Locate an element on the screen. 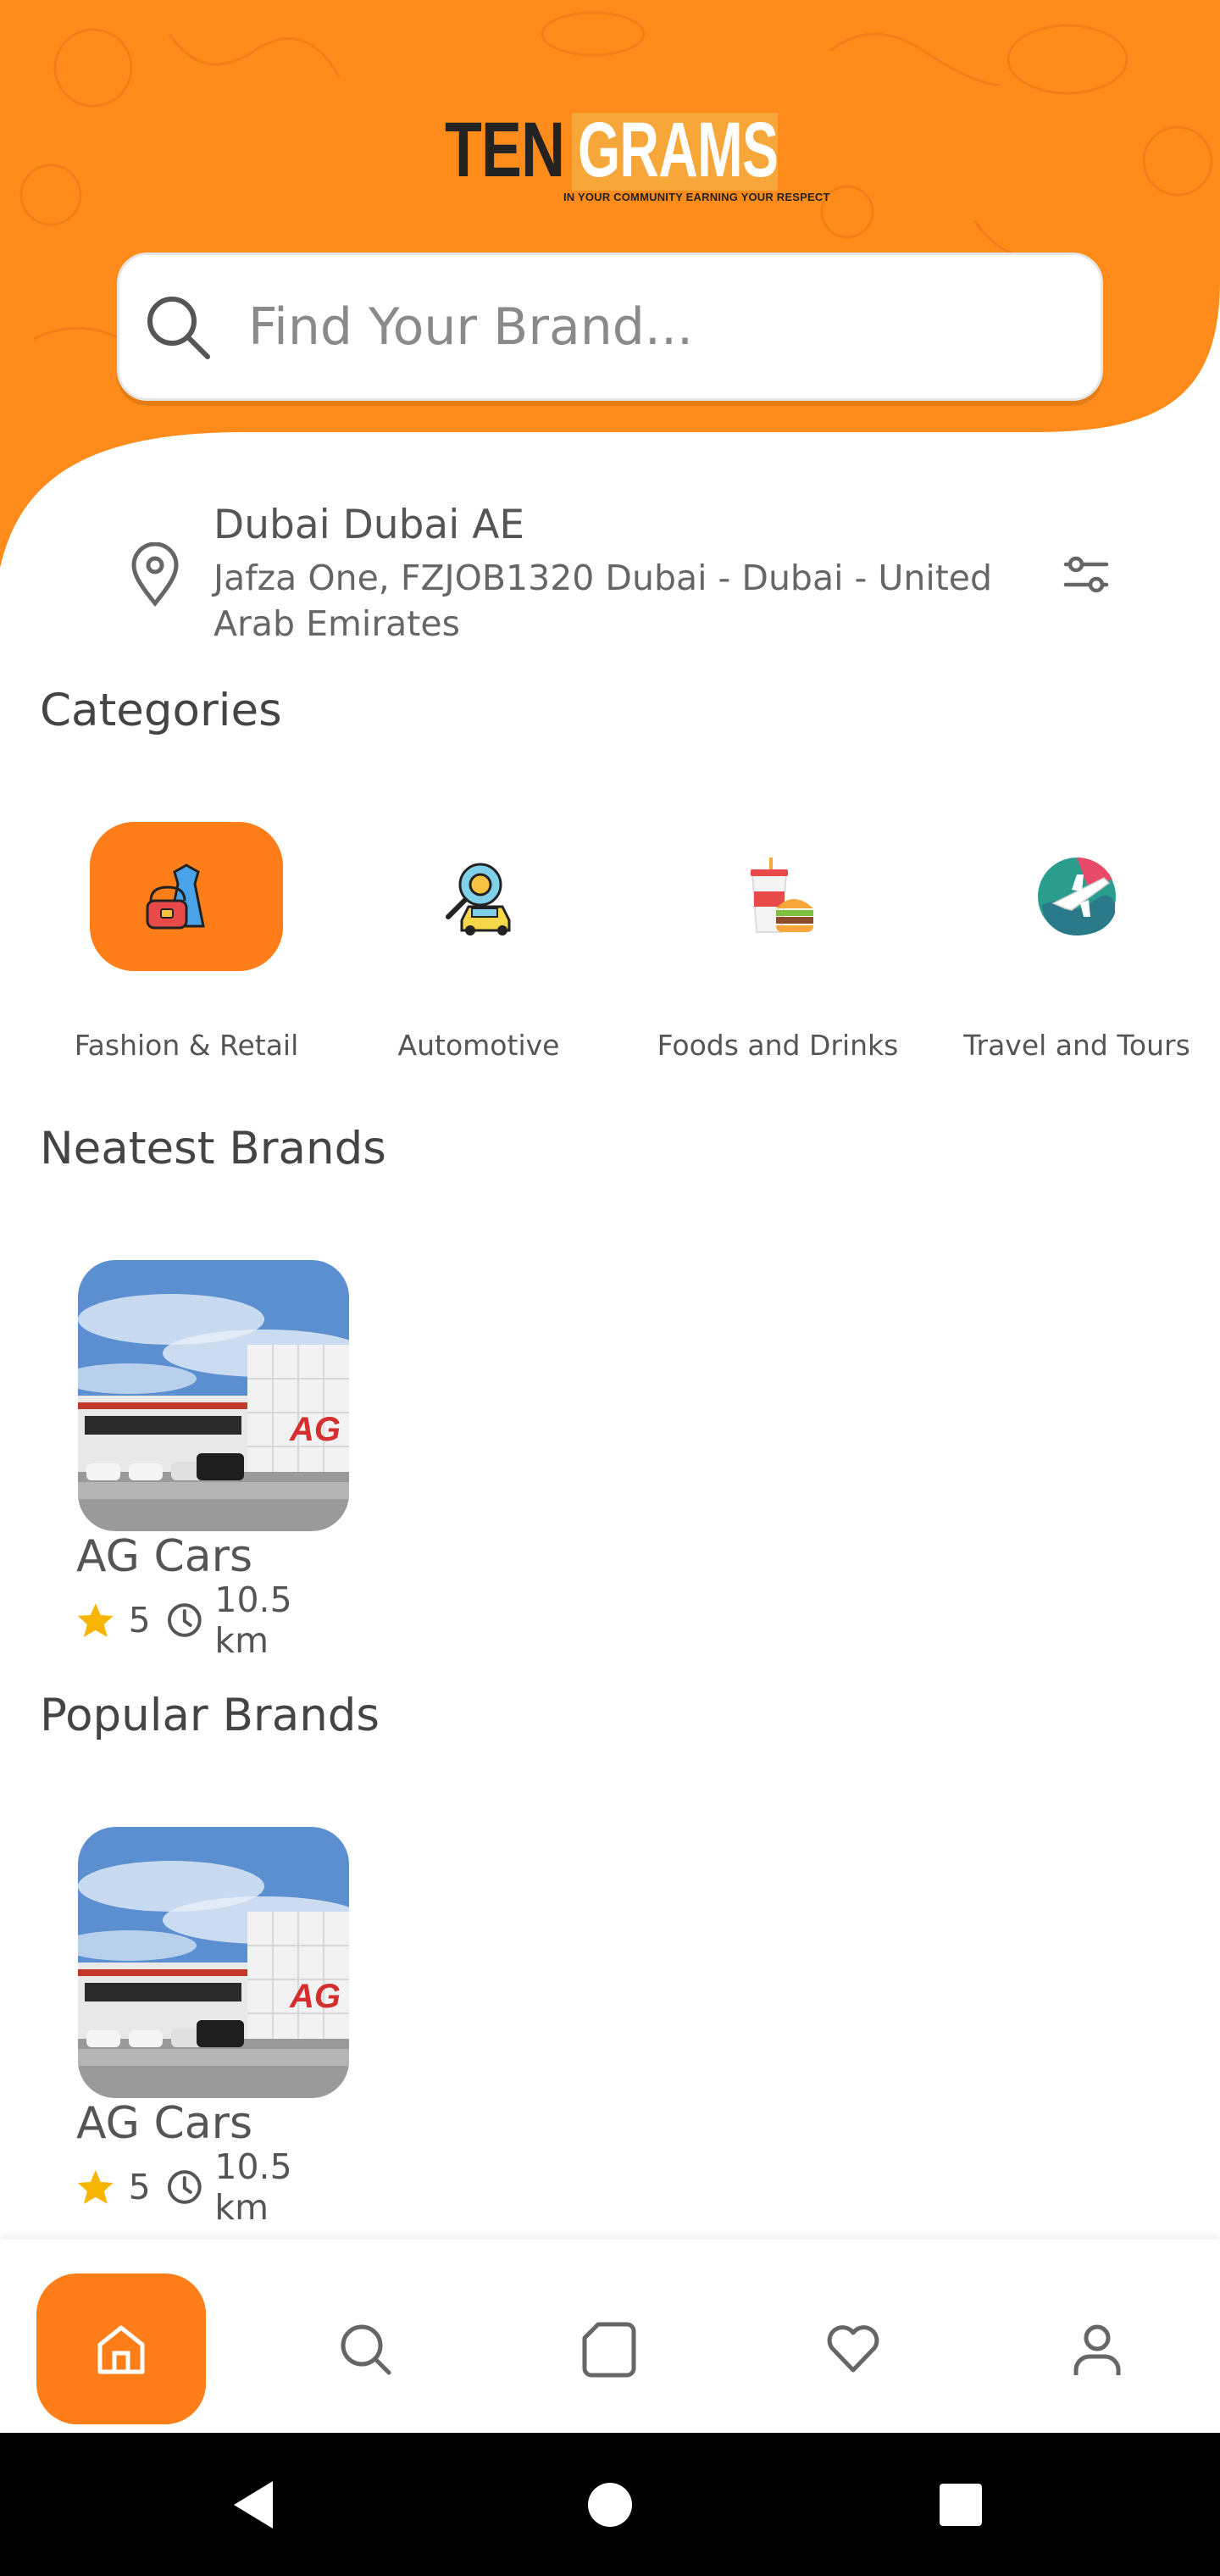  brand-search-bar is located at coordinates (610, 327).